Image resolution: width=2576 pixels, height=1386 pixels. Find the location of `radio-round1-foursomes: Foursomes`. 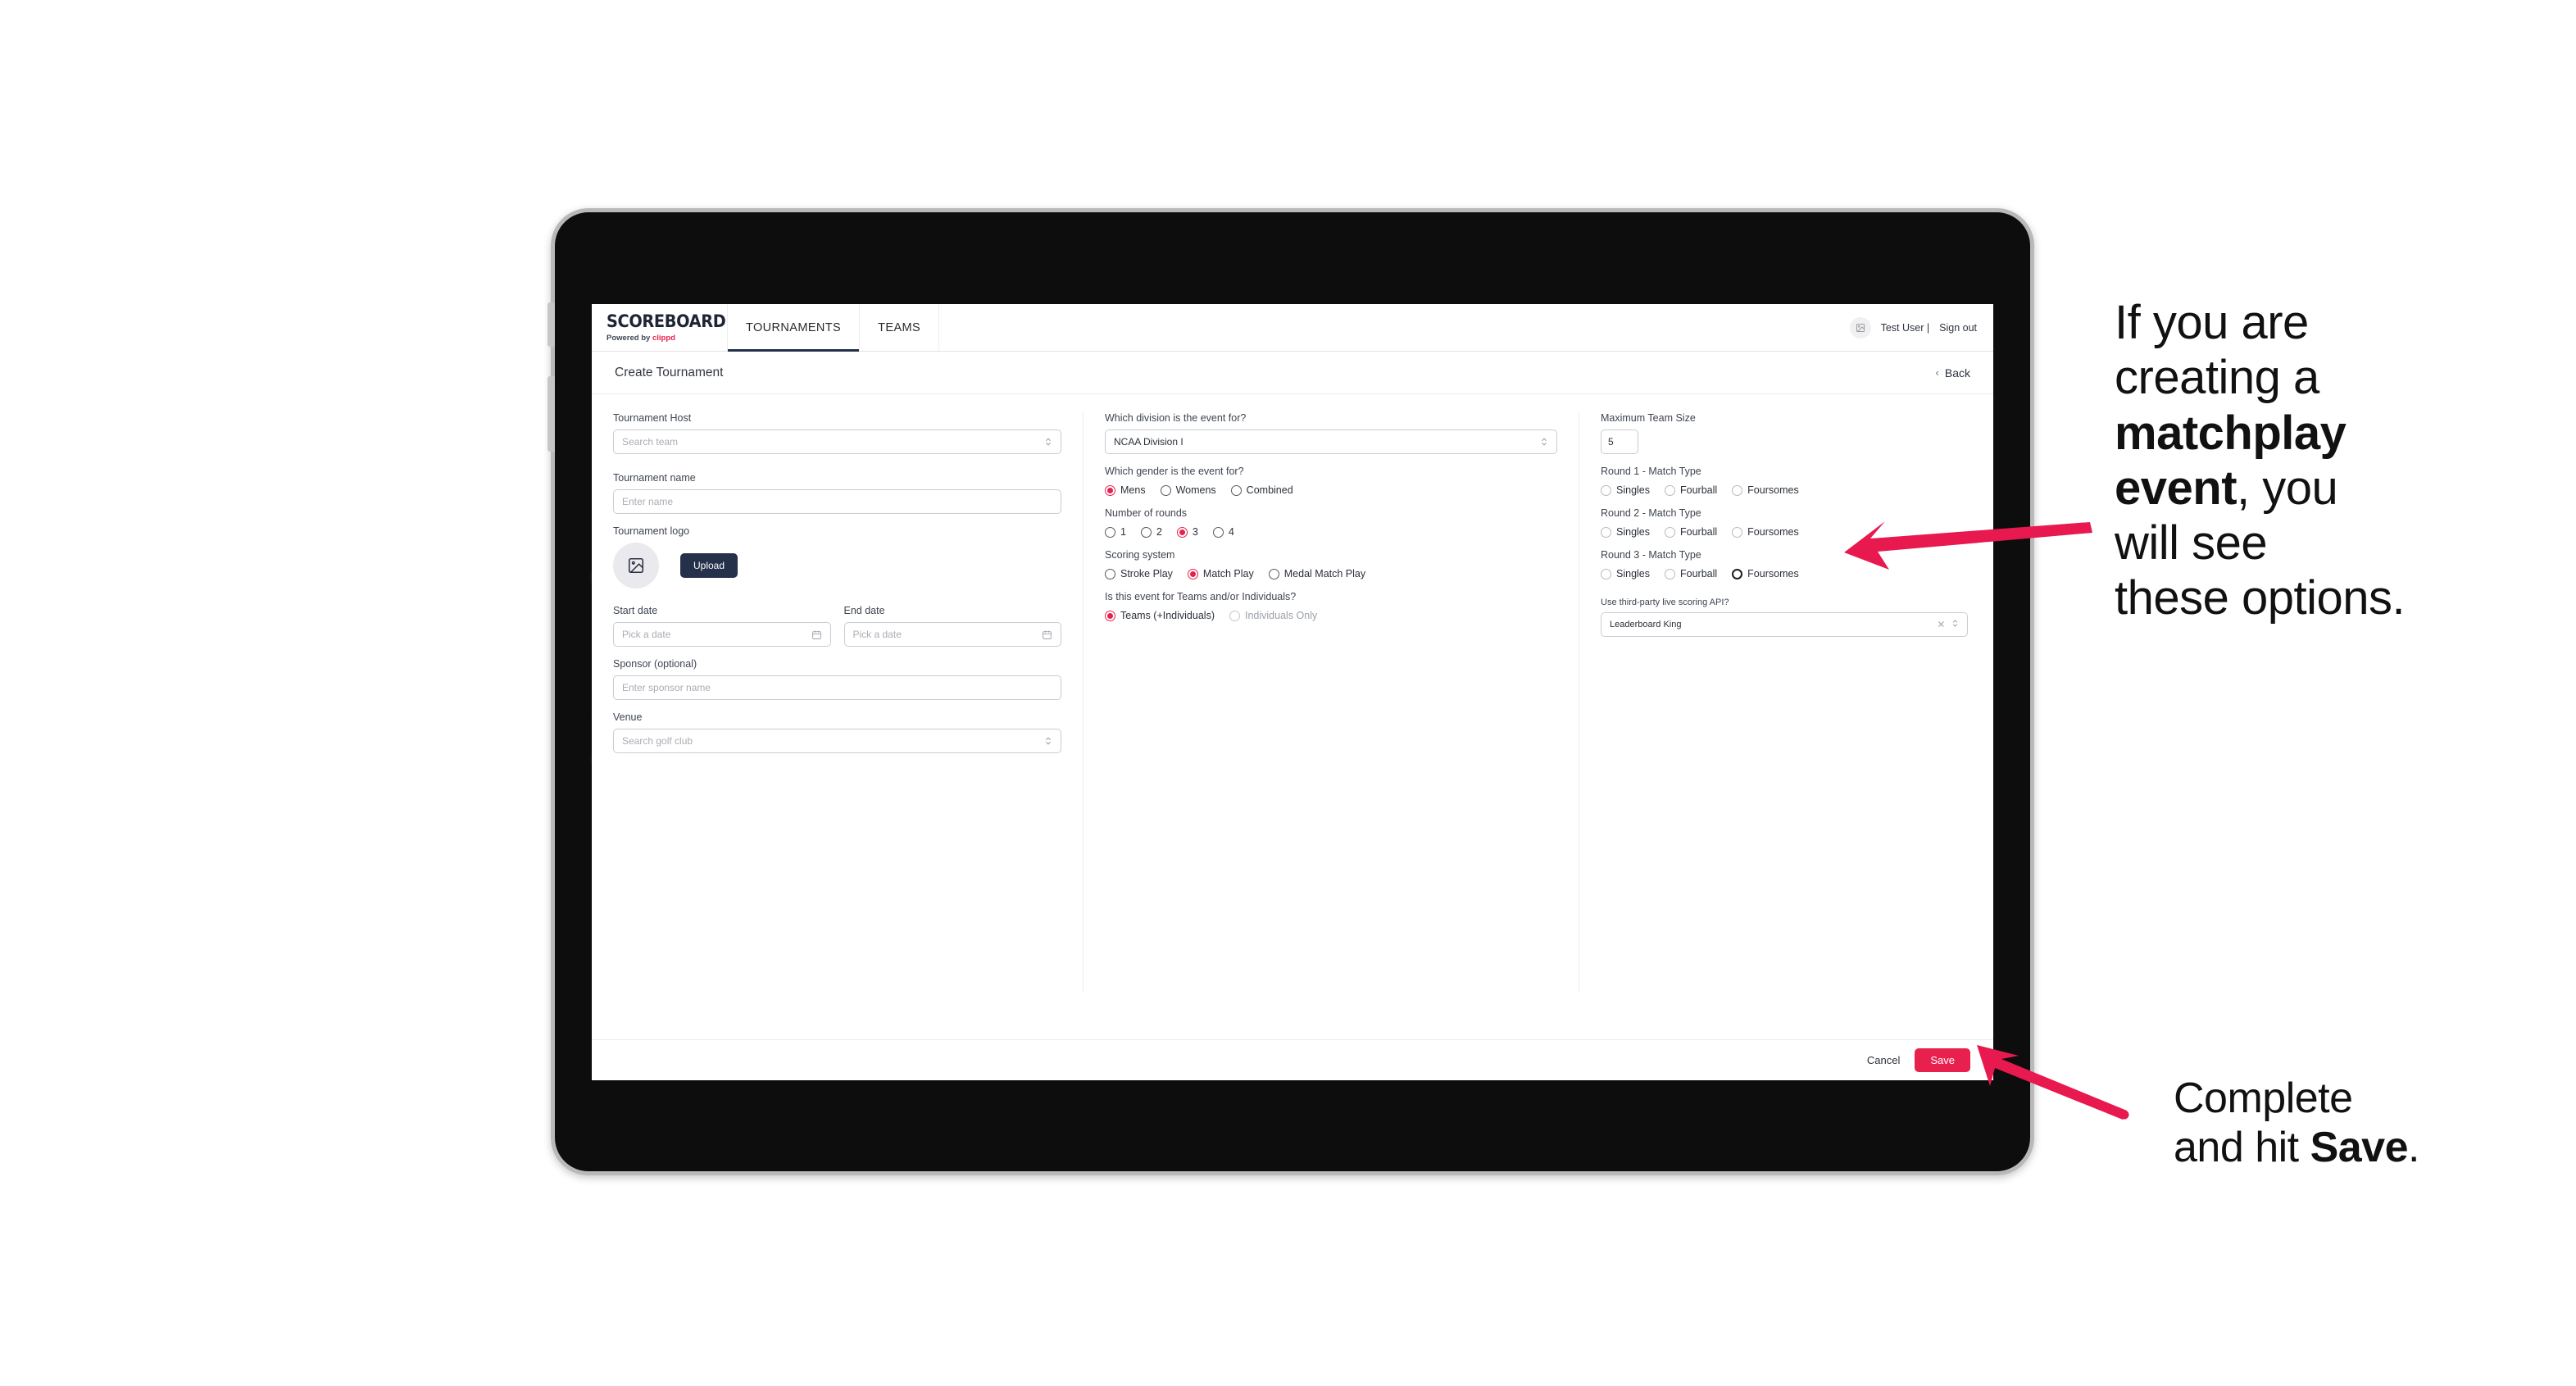

radio-round1-foursomes: Foursomes is located at coordinates (1765, 490).